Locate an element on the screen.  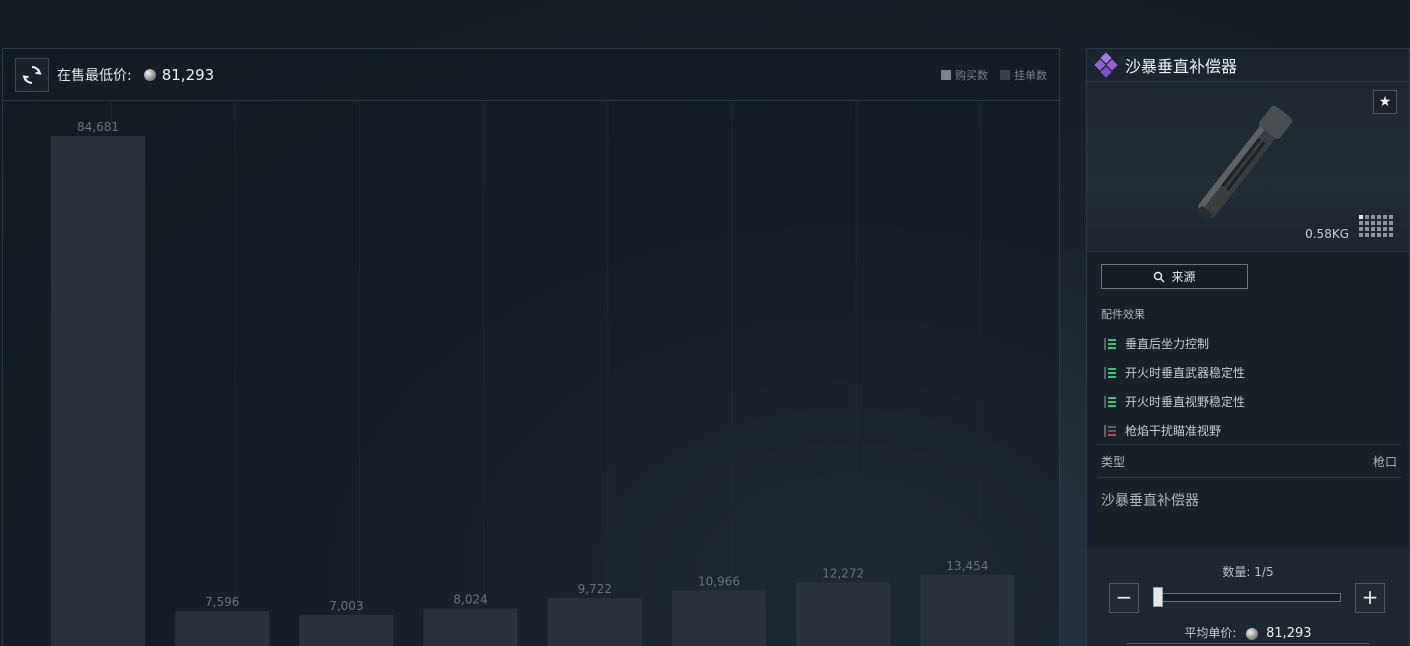
average-price-row: 平均单价: 81,293 is located at coordinates (1248, 632).